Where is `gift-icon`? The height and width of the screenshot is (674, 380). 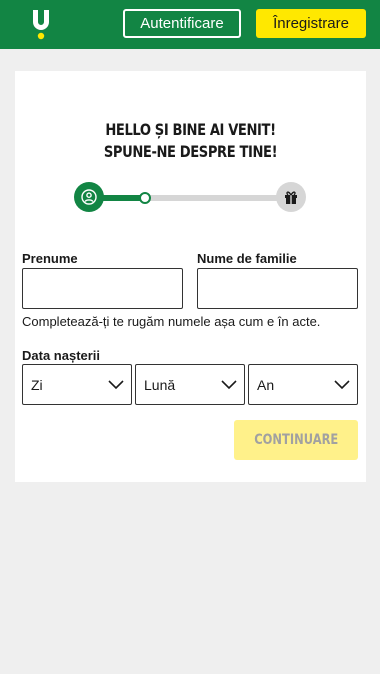 gift-icon is located at coordinates (291, 197).